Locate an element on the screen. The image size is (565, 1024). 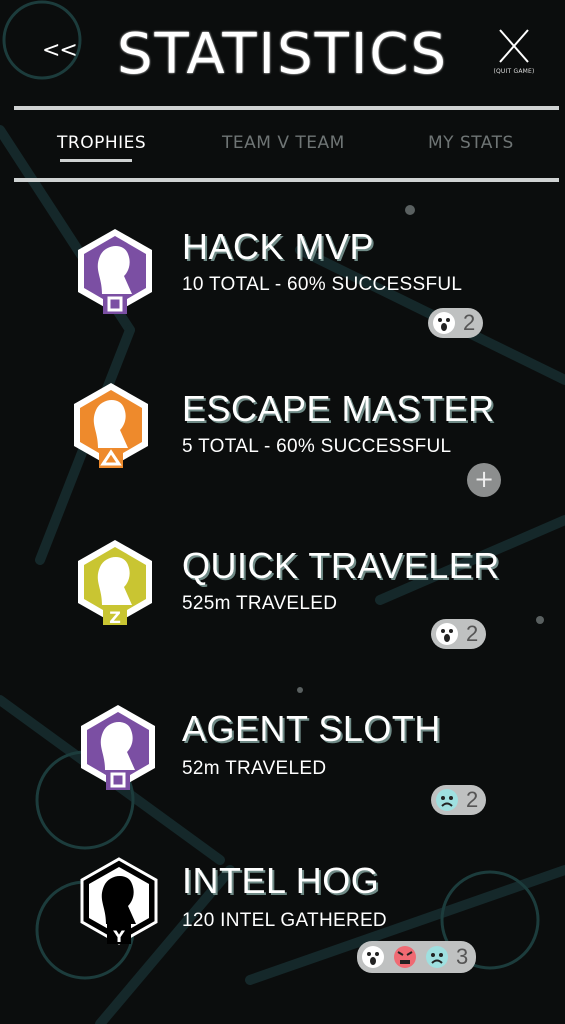
page-title: STATISTICS is located at coordinates (282, 54).